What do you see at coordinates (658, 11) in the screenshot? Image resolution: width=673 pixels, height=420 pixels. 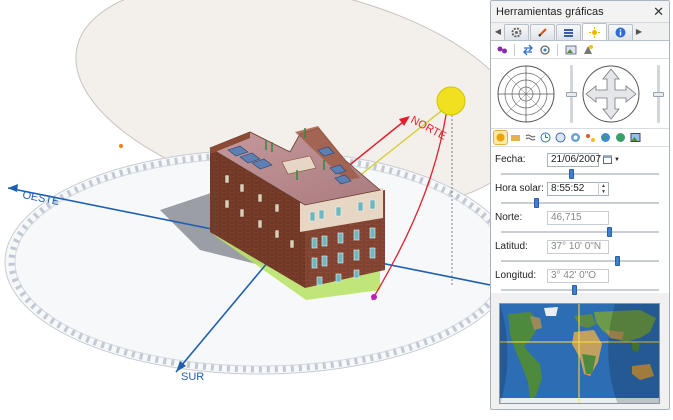 I see `close-icon: ✕` at bounding box center [658, 11].